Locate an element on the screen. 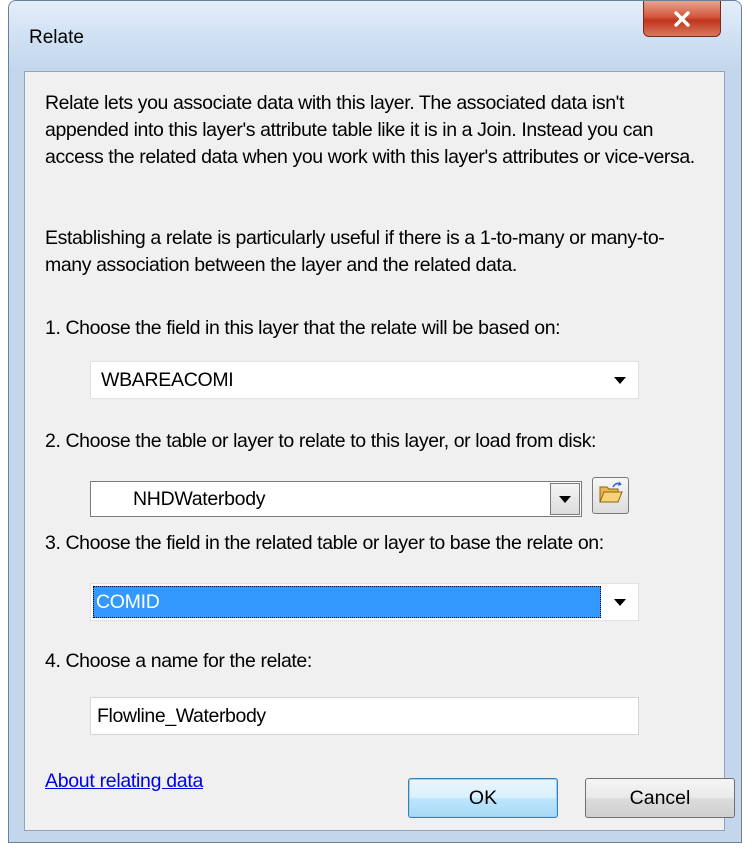 This screenshot has width=753, height=852. open-folder-icon is located at coordinates (611, 495).